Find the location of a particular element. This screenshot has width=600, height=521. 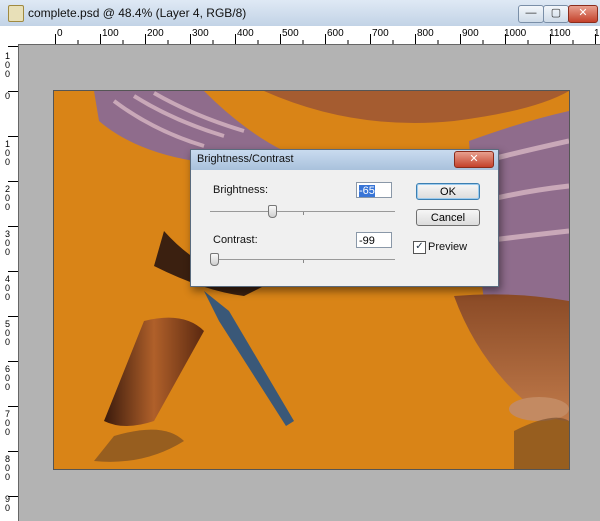

document-icon is located at coordinates (16, 13).